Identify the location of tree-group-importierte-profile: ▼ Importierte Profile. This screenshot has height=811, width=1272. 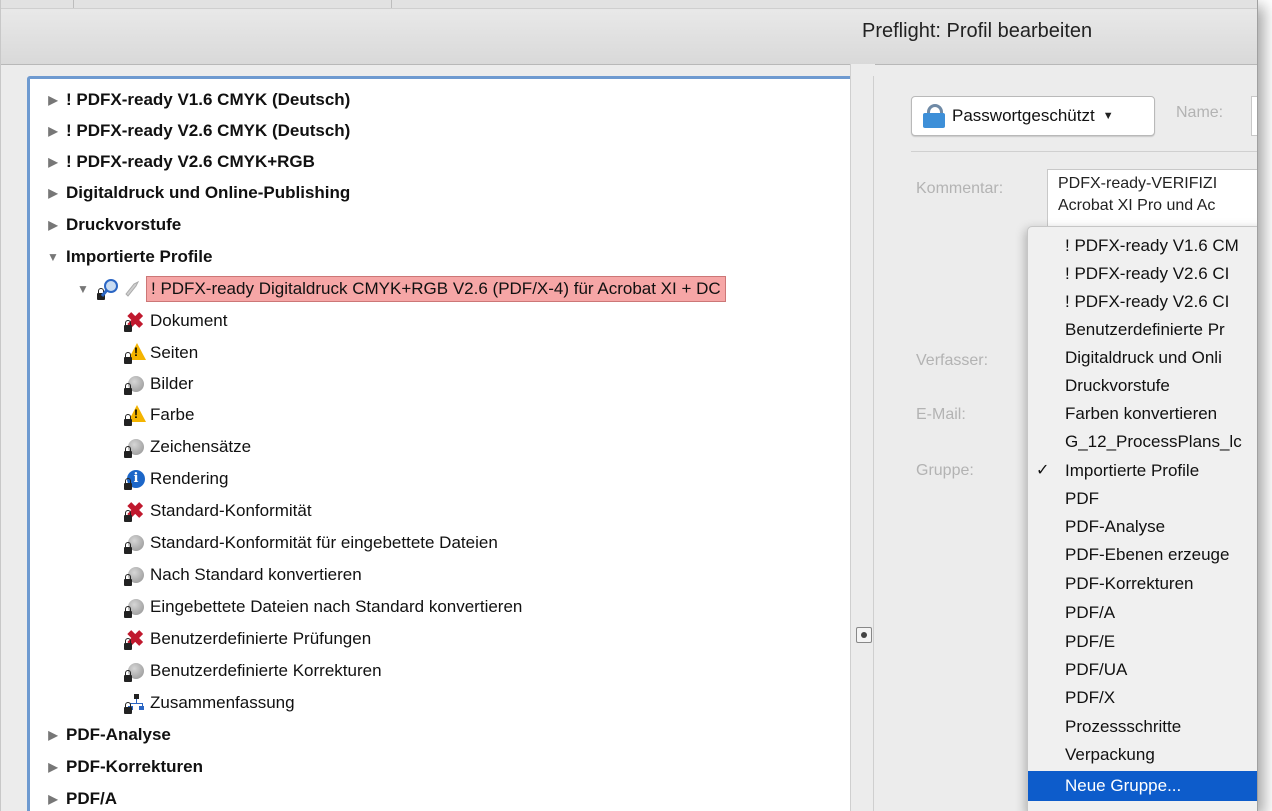
(128, 257).